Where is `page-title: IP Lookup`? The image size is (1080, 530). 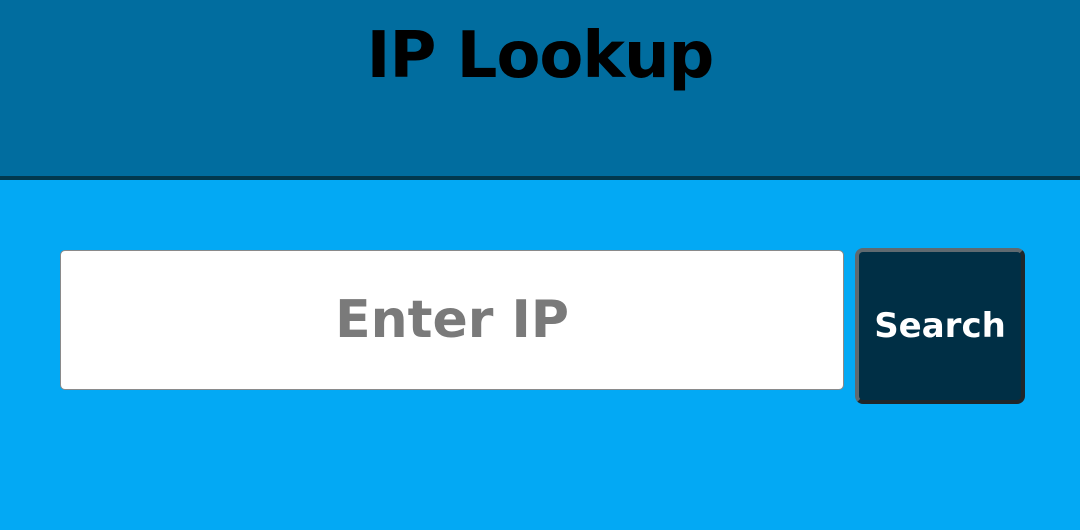 page-title: IP Lookup is located at coordinates (540, 56).